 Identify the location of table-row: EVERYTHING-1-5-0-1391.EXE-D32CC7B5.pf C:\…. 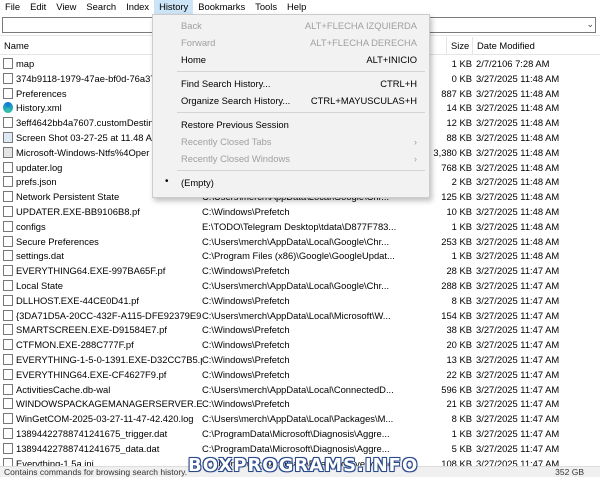
(300, 359).